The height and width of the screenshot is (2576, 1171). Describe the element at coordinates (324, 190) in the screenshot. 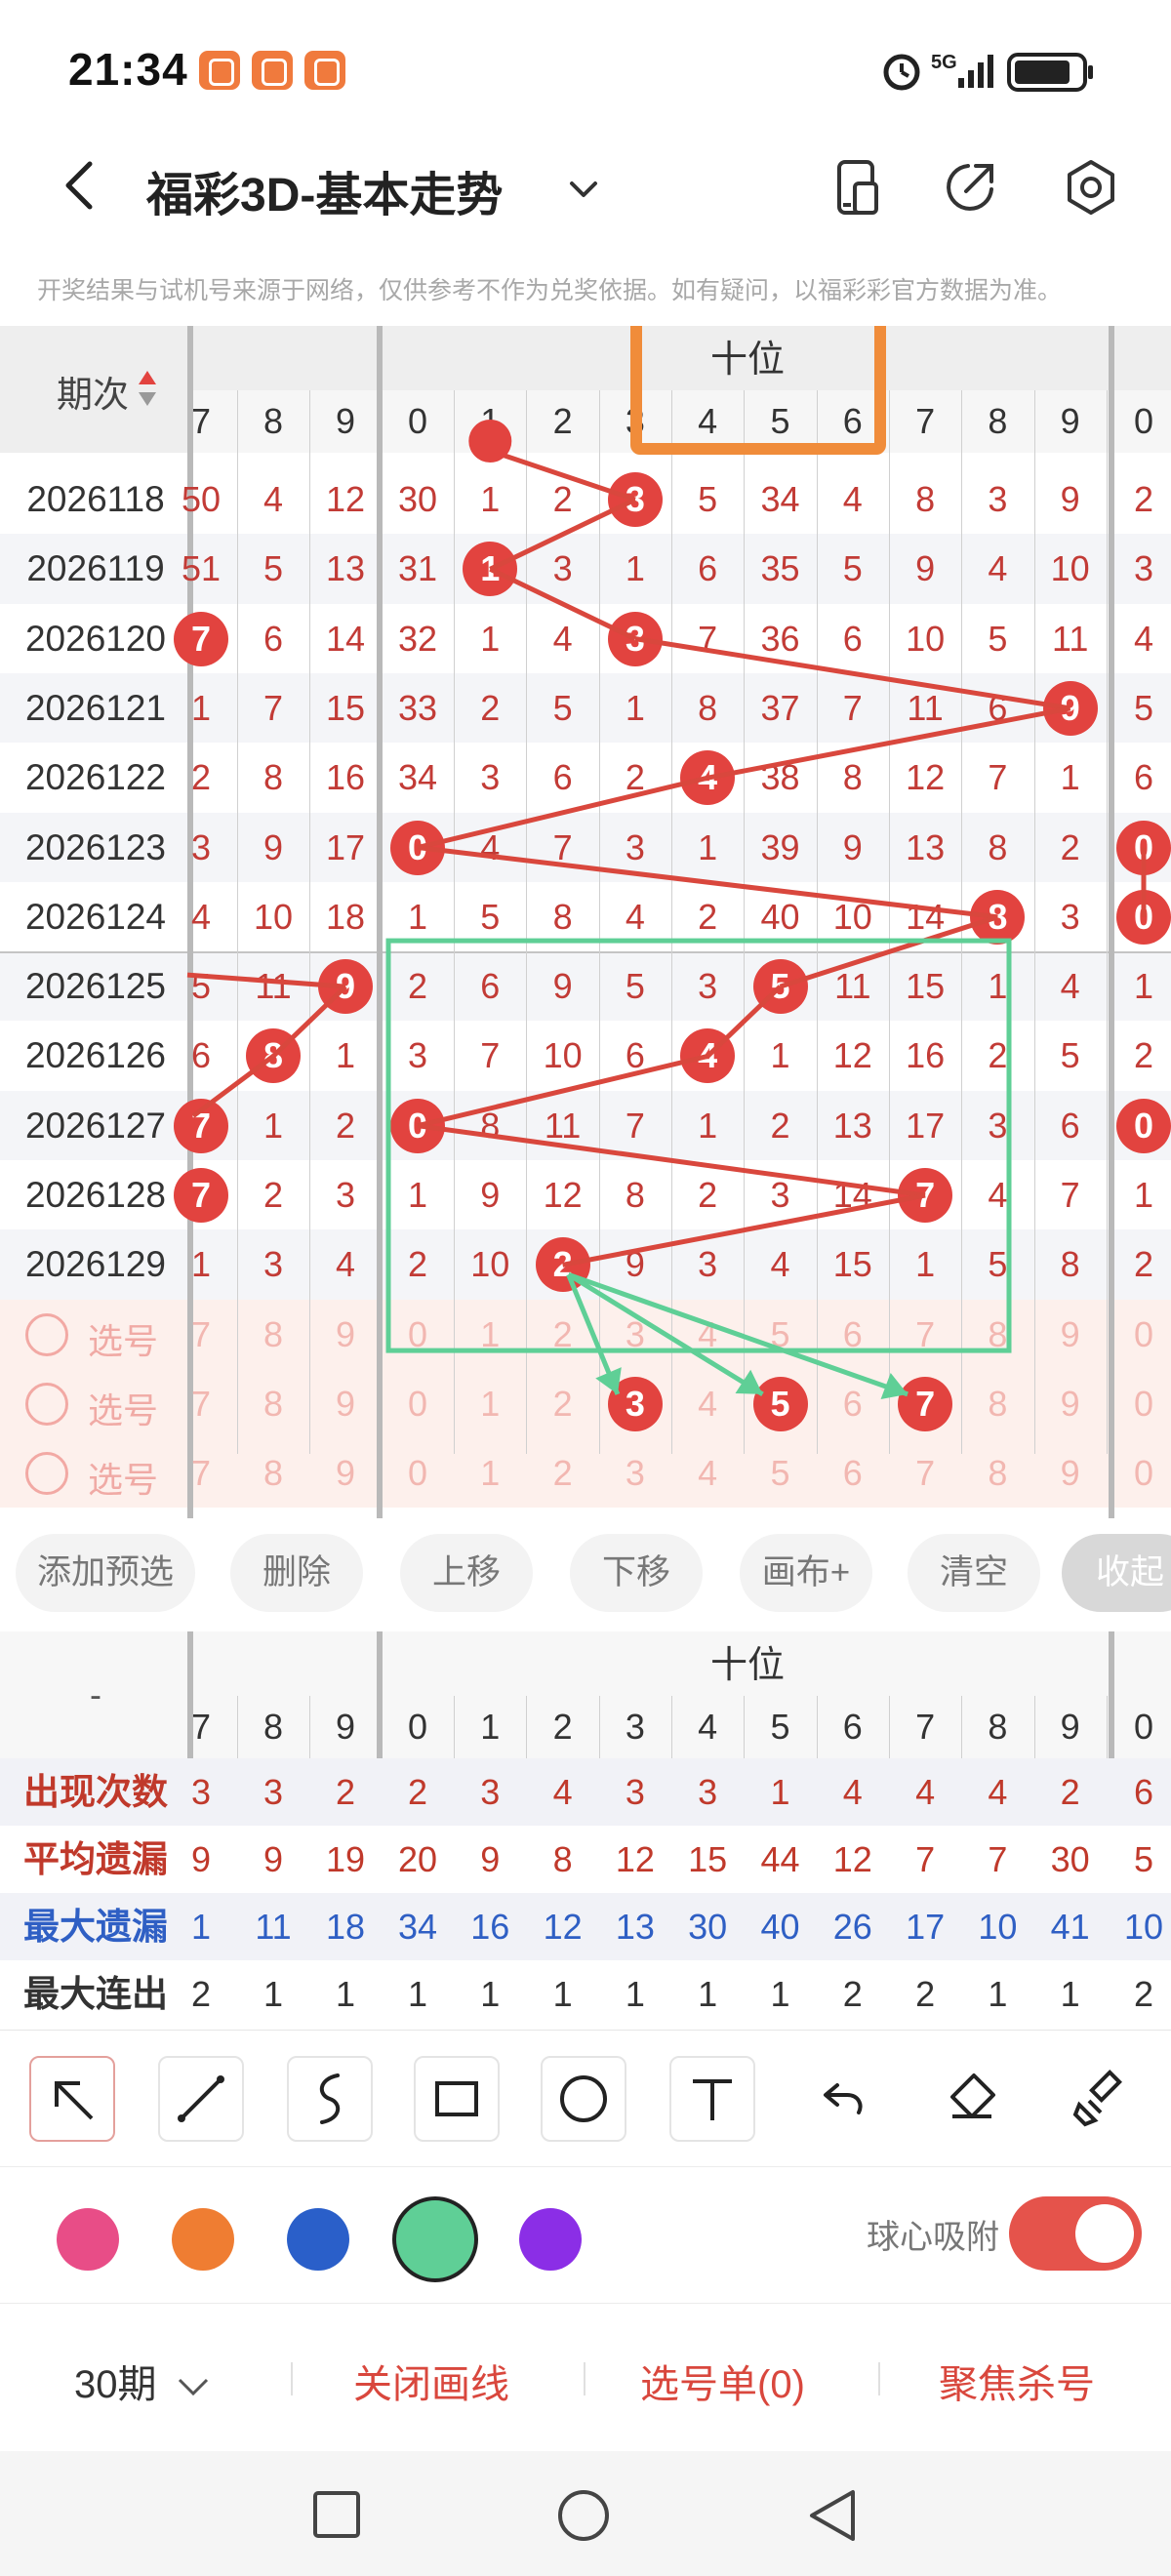

I see `page-title: 福彩3D-基本走势` at that location.